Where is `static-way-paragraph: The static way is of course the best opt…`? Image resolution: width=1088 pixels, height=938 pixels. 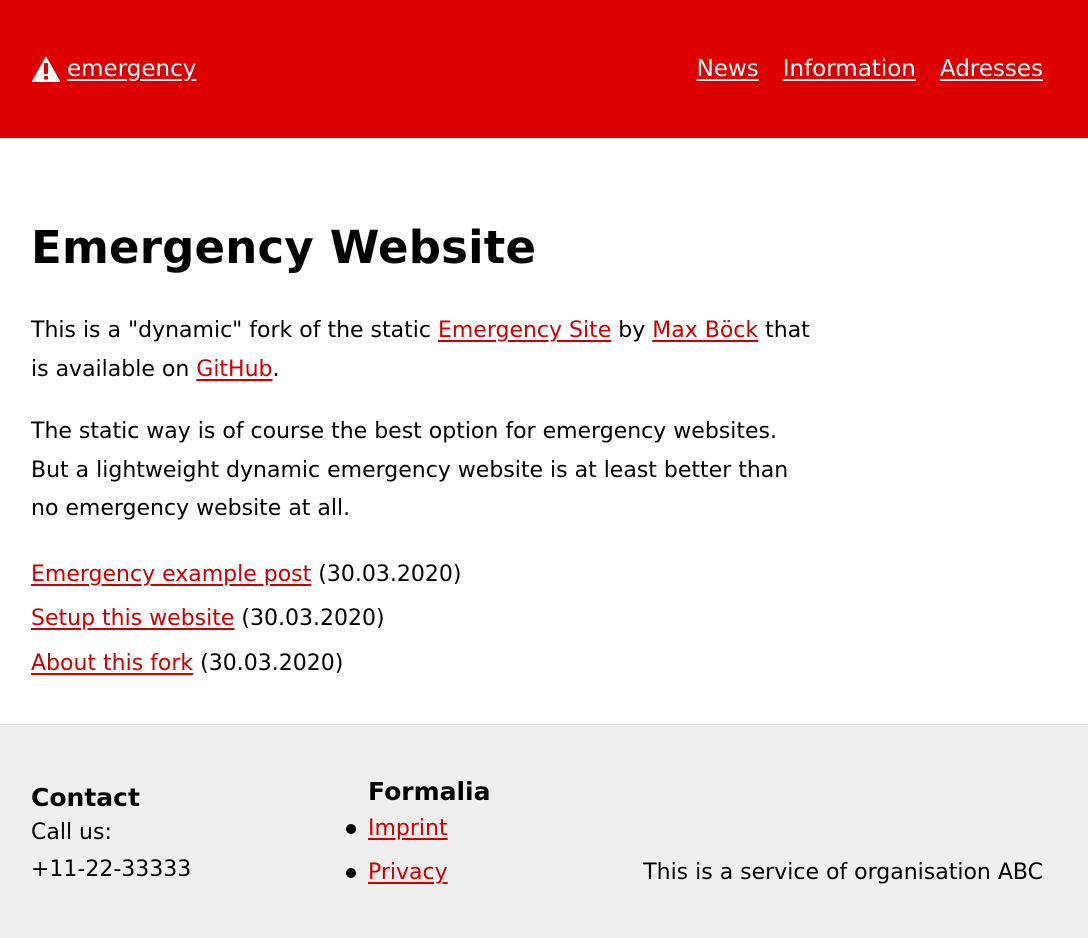
static-way-paragraph: The static way is of course the best opt… is located at coordinates (410, 470).